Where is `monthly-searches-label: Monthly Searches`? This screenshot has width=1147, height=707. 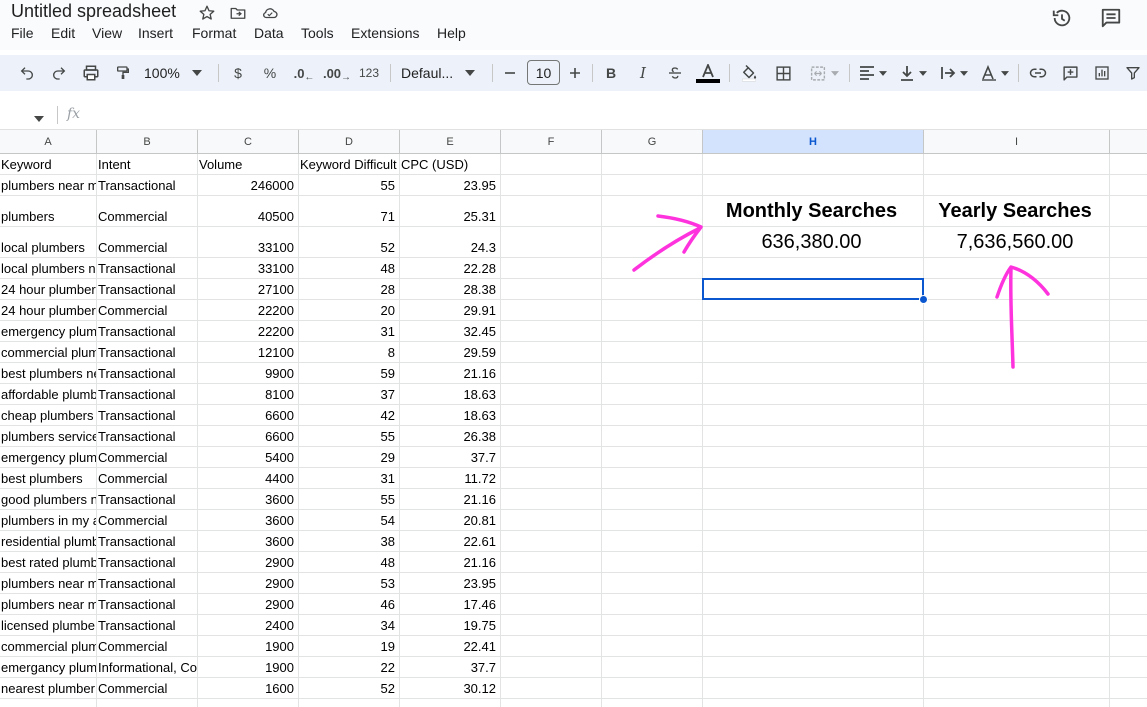
monthly-searches-label: Monthly Searches is located at coordinates (813, 211).